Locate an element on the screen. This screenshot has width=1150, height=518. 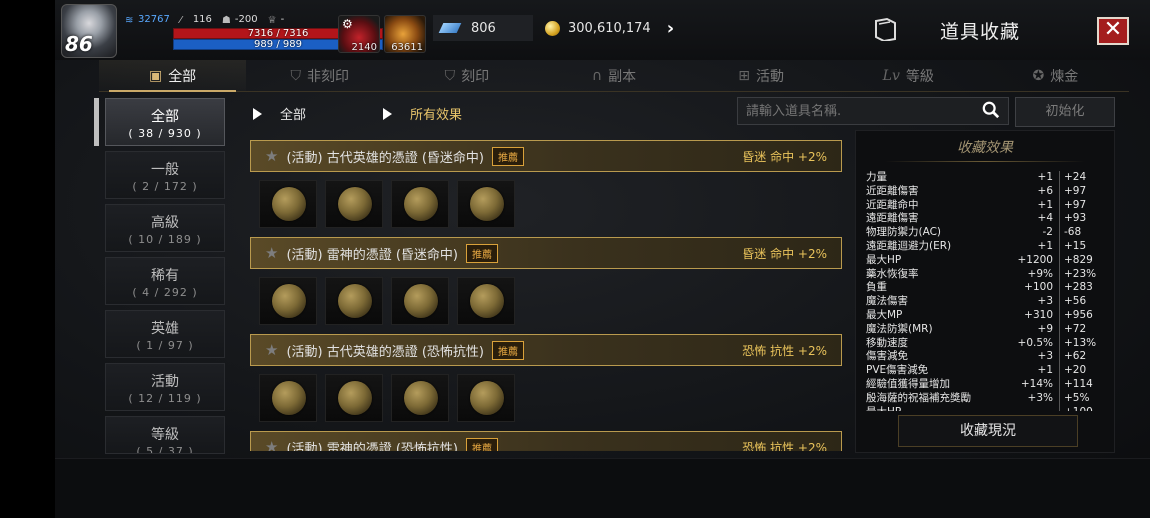
category-all: 全部 ( 38 / 930 ) is located at coordinates (165, 122).